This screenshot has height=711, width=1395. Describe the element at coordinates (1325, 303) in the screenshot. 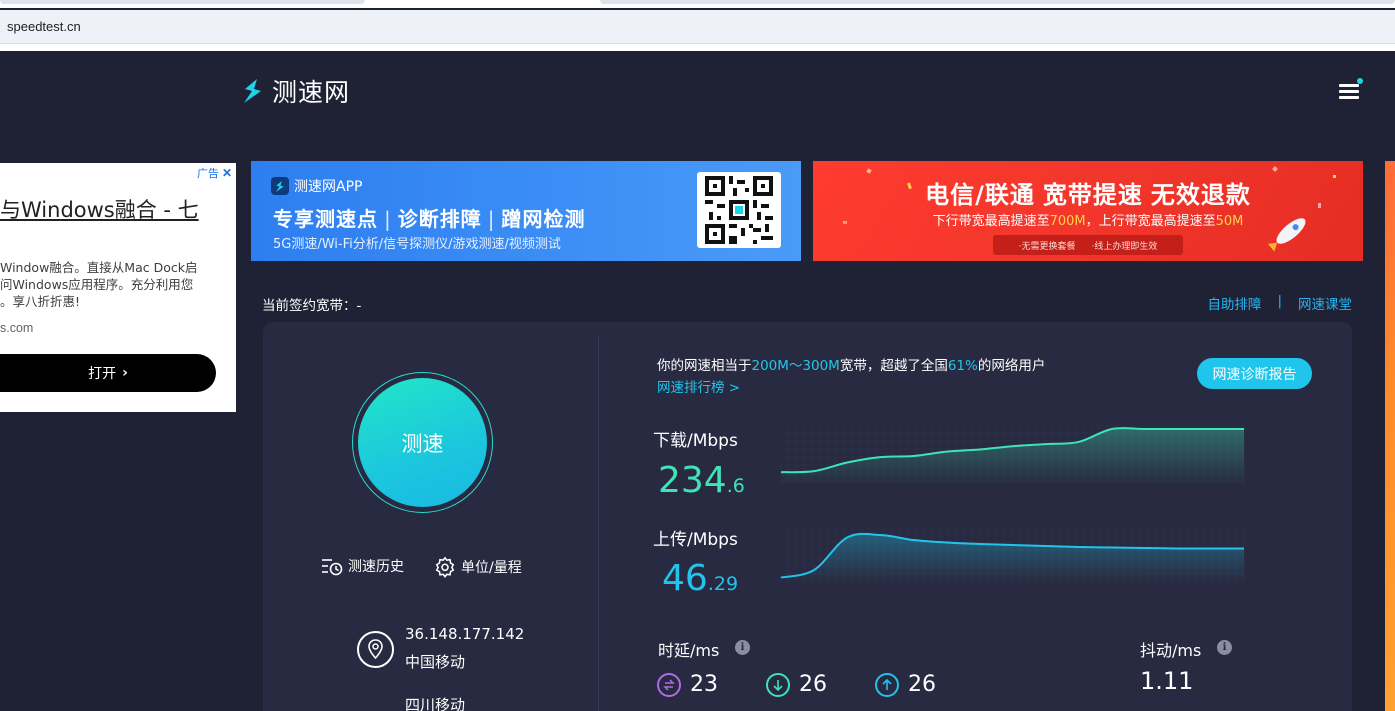

I see `classroom-link: 网速课堂` at that location.